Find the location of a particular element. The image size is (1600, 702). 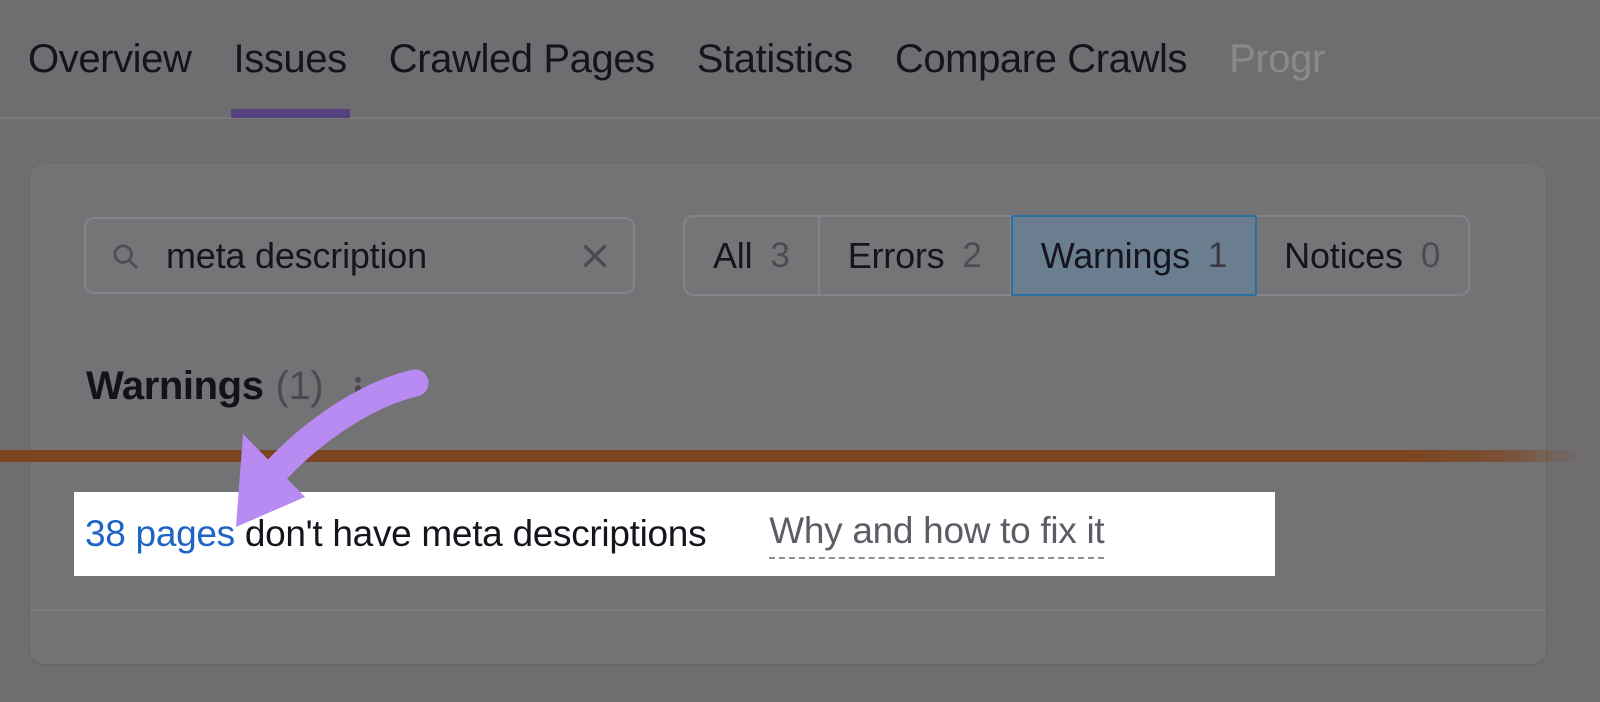

list-divider is located at coordinates (788, 610).